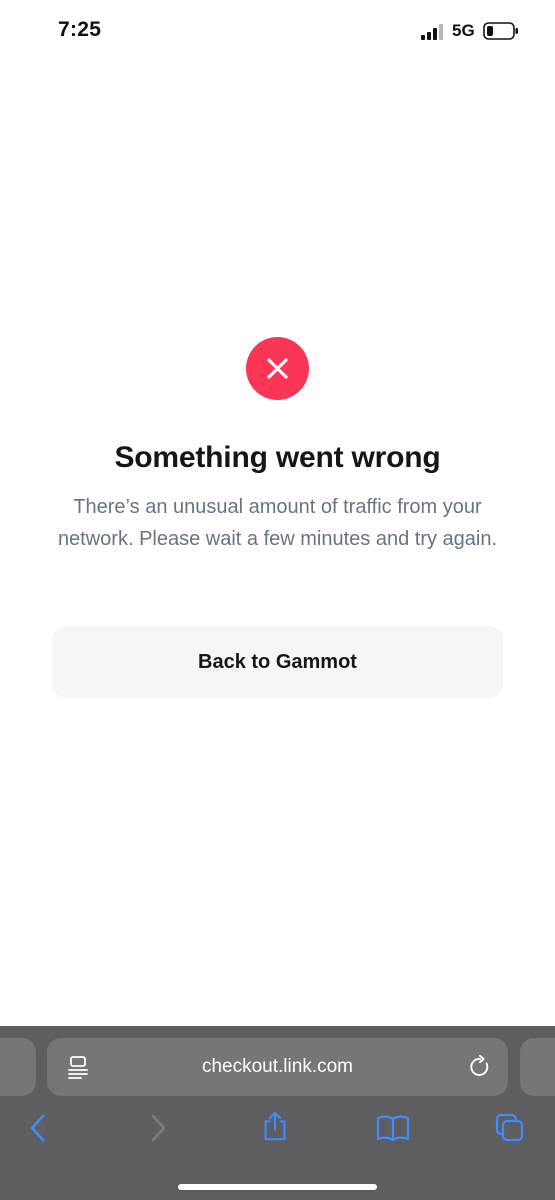 The width and height of the screenshot is (555, 1200). I want to click on url-text: checkout.link.com, so click(277, 1067).